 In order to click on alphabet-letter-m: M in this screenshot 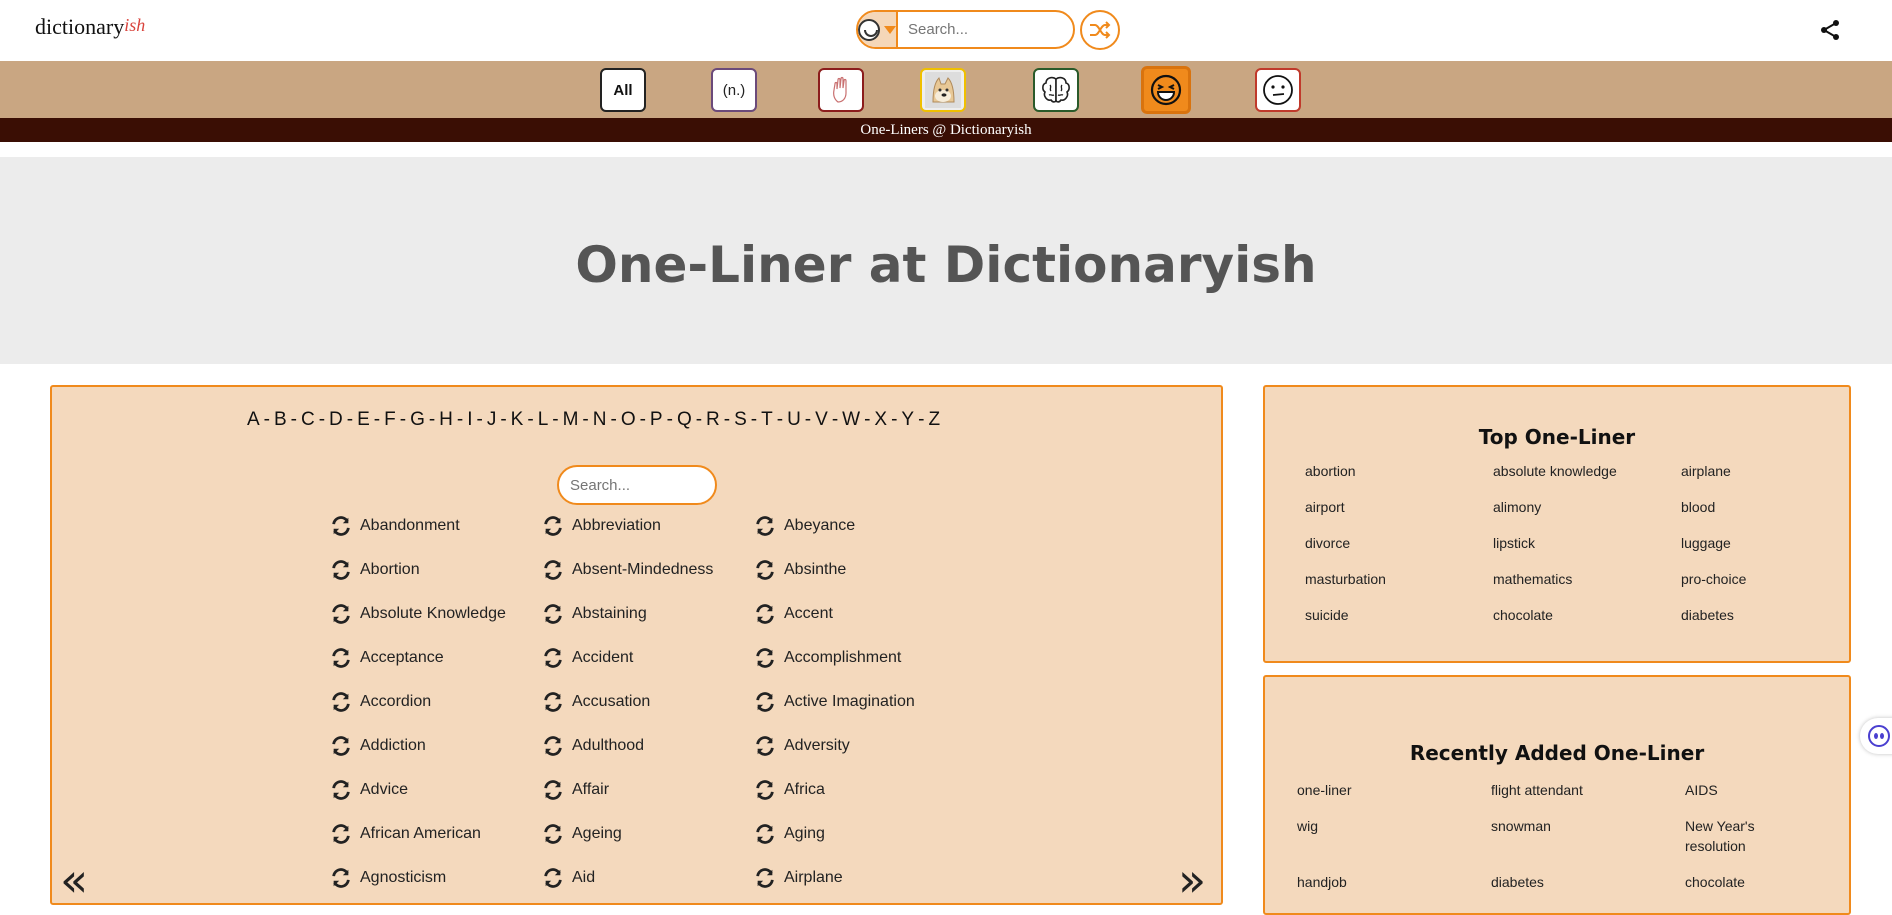, I will do `click(571, 419)`.